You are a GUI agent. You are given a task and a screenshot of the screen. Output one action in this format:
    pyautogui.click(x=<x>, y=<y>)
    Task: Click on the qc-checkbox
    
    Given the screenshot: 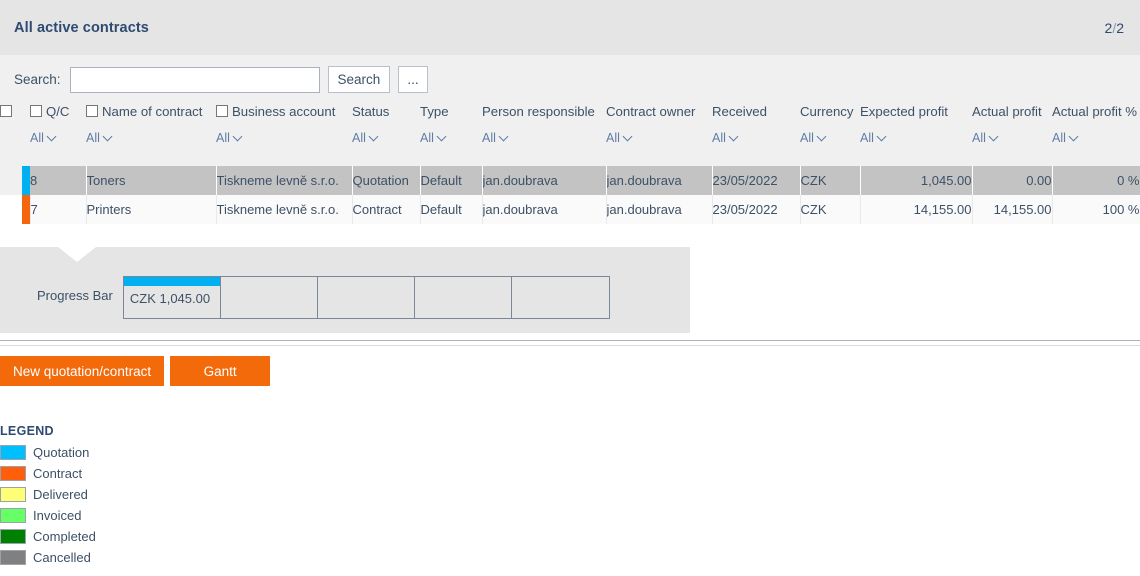 What is the action you would take?
    pyautogui.click(x=36, y=111)
    